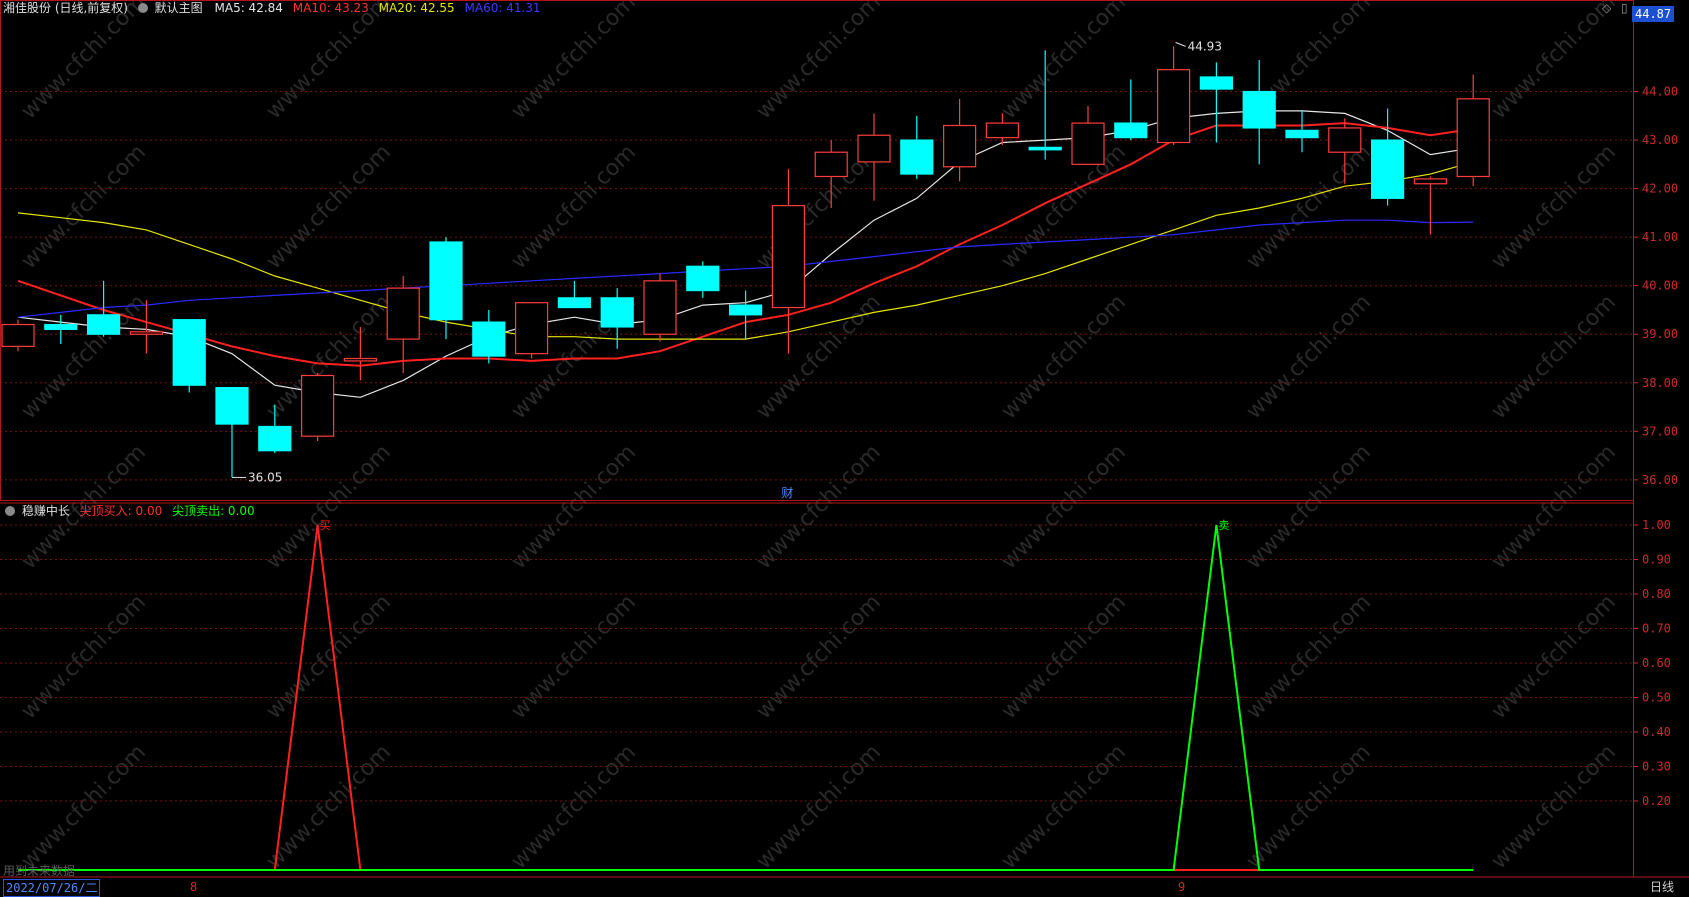 Image resolution: width=1689 pixels, height=897 pixels. I want to click on month-marker-1: 8, so click(194, 887).